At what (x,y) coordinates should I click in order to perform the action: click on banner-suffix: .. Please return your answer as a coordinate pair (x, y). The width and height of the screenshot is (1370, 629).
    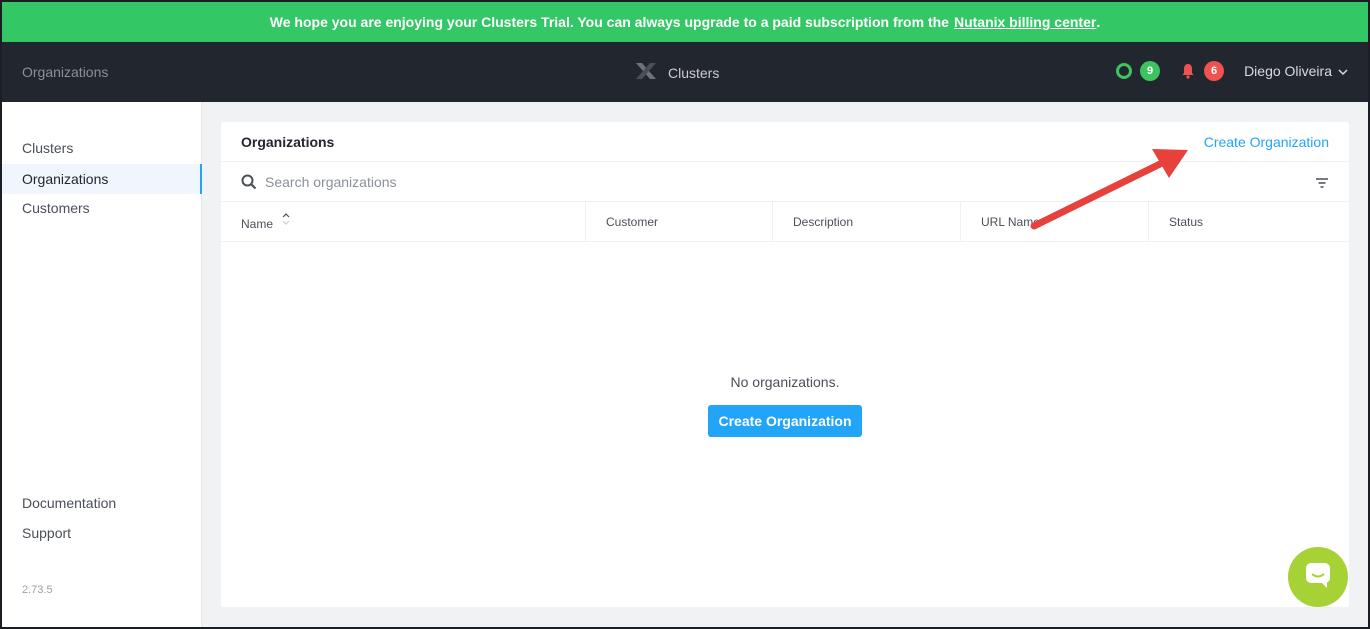
    Looking at the image, I should click on (1098, 22).